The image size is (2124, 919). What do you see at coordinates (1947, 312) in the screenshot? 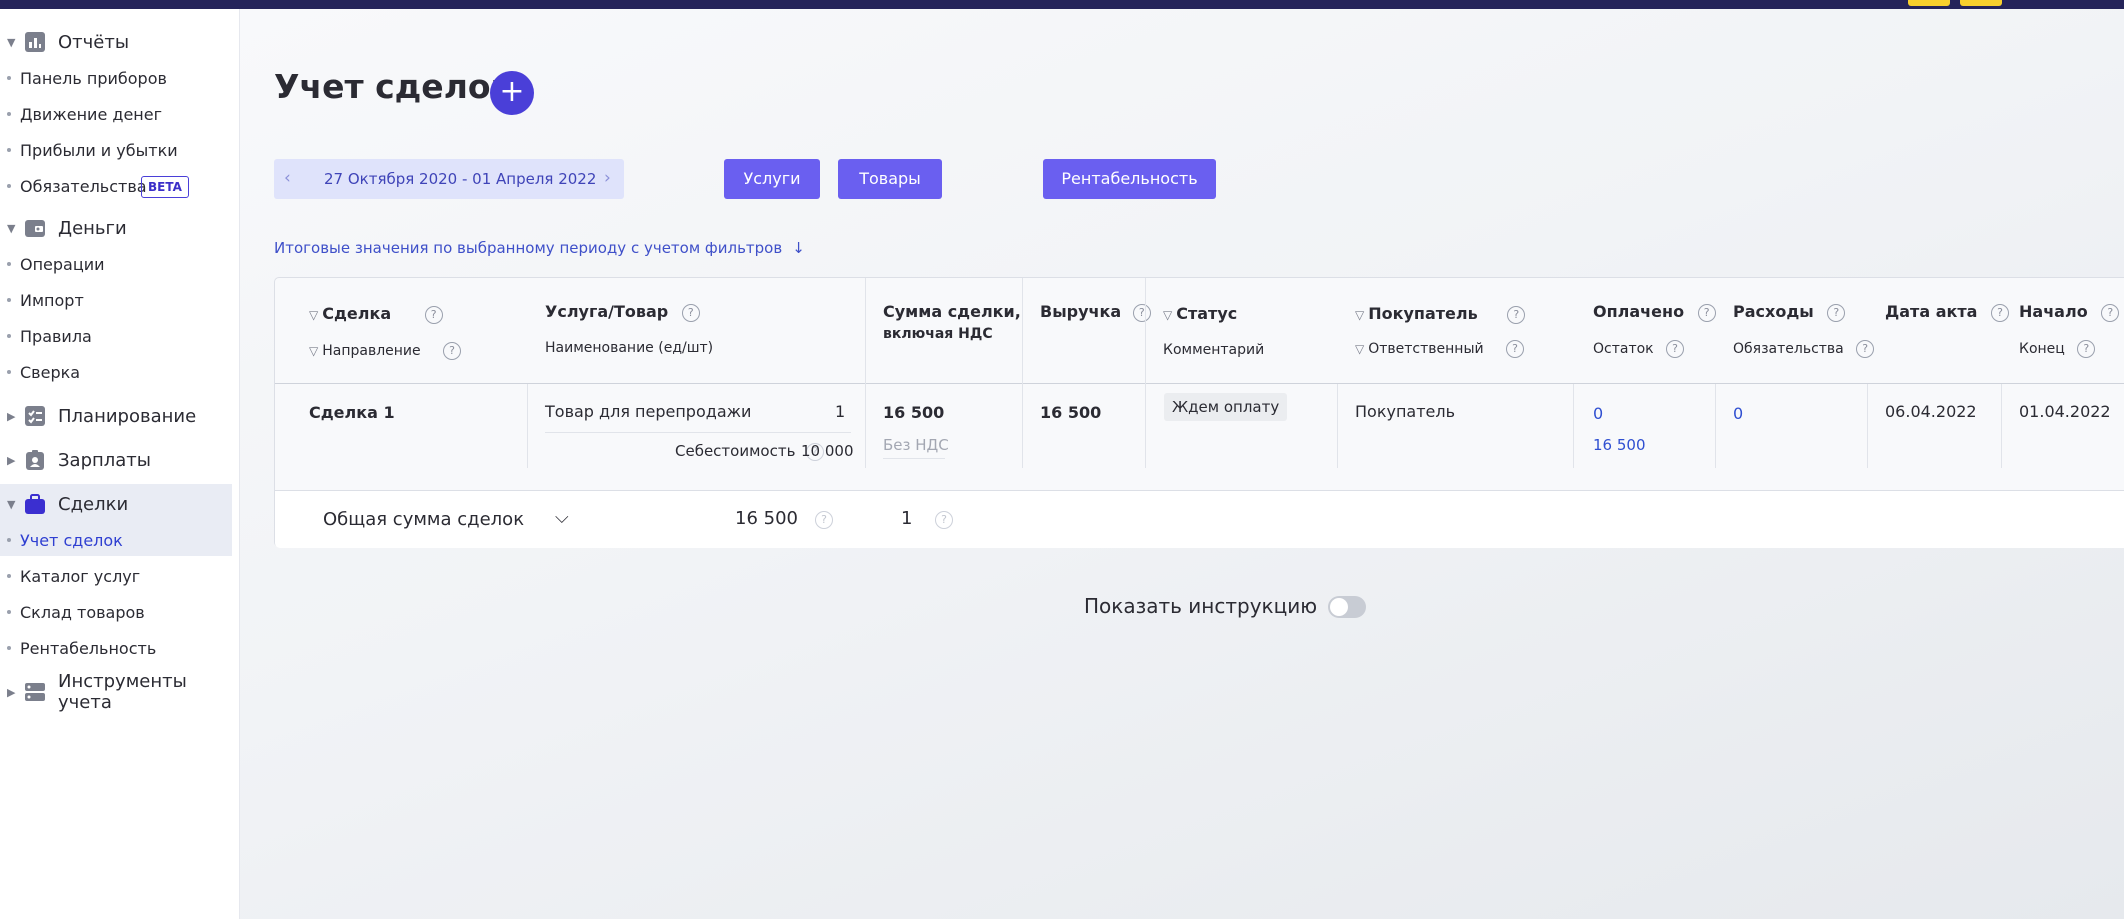
I see `column-header-act-date: Дата акта ?` at bounding box center [1947, 312].